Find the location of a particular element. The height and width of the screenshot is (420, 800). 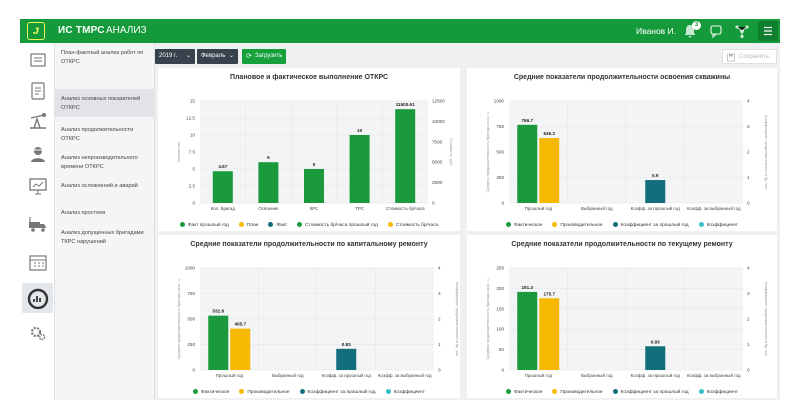

submenu-item: Анализ простоев is located at coordinates (105, 213).